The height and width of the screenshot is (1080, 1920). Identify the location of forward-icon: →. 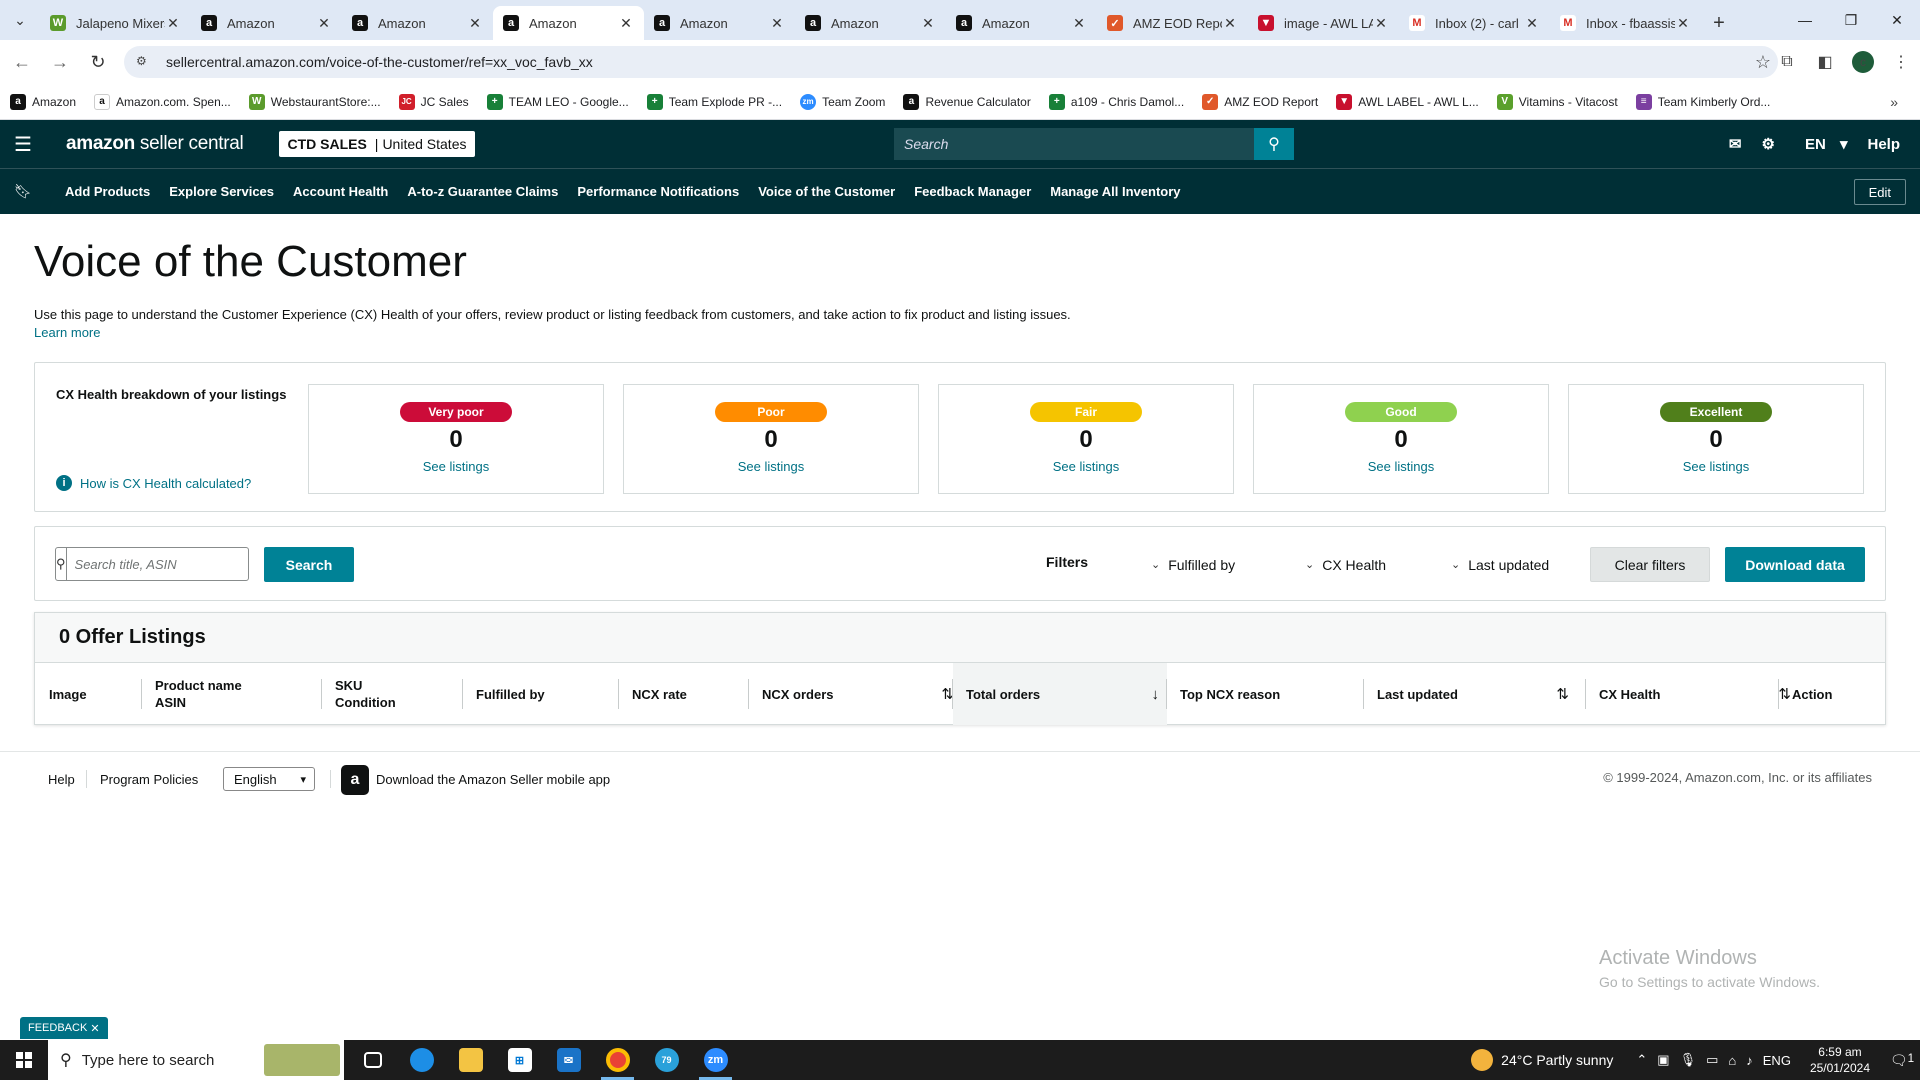
(60, 62).